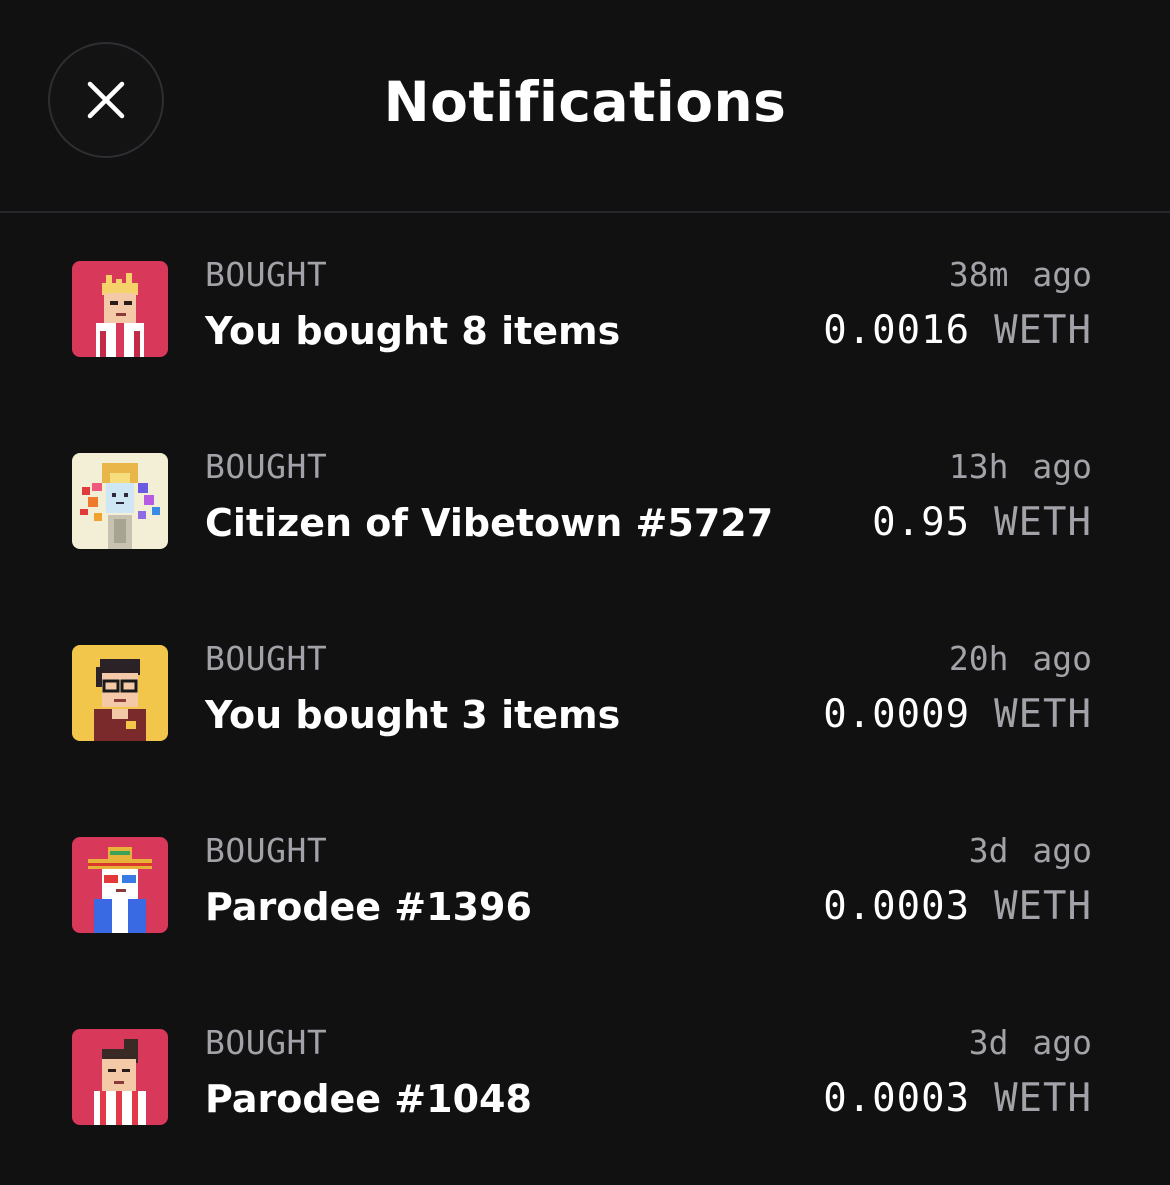 The image size is (1170, 1185). I want to click on pixel-avatar-sombrero, so click(120, 885).